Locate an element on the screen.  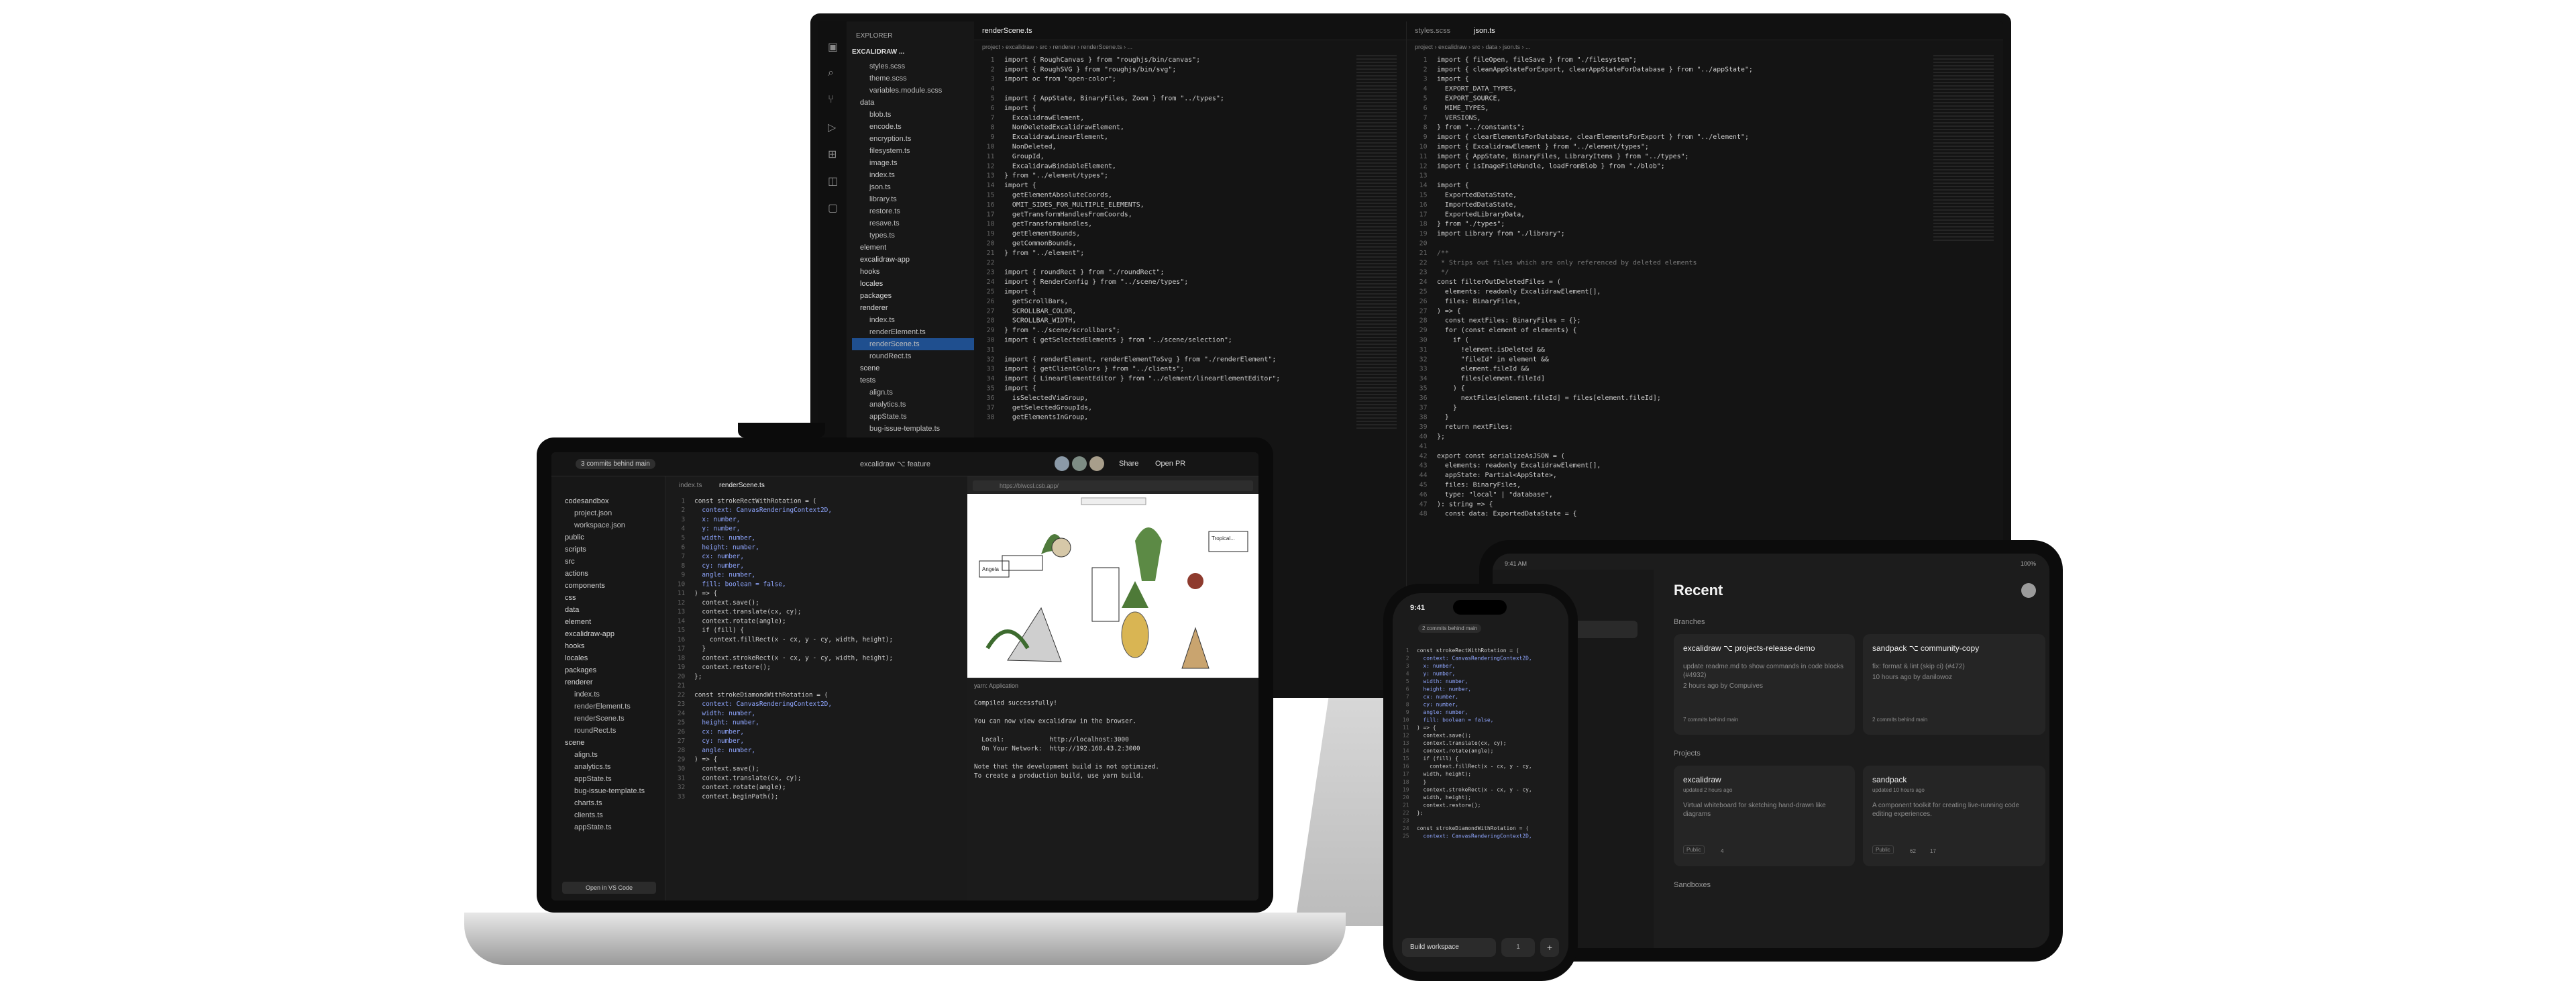
tree-item: types.ts is located at coordinates (913, 235).